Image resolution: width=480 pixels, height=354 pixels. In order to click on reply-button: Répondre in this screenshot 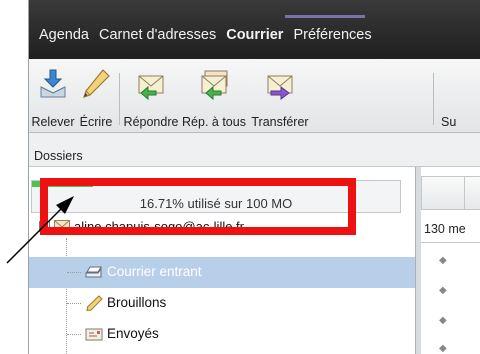, I will do `click(151, 97)`.